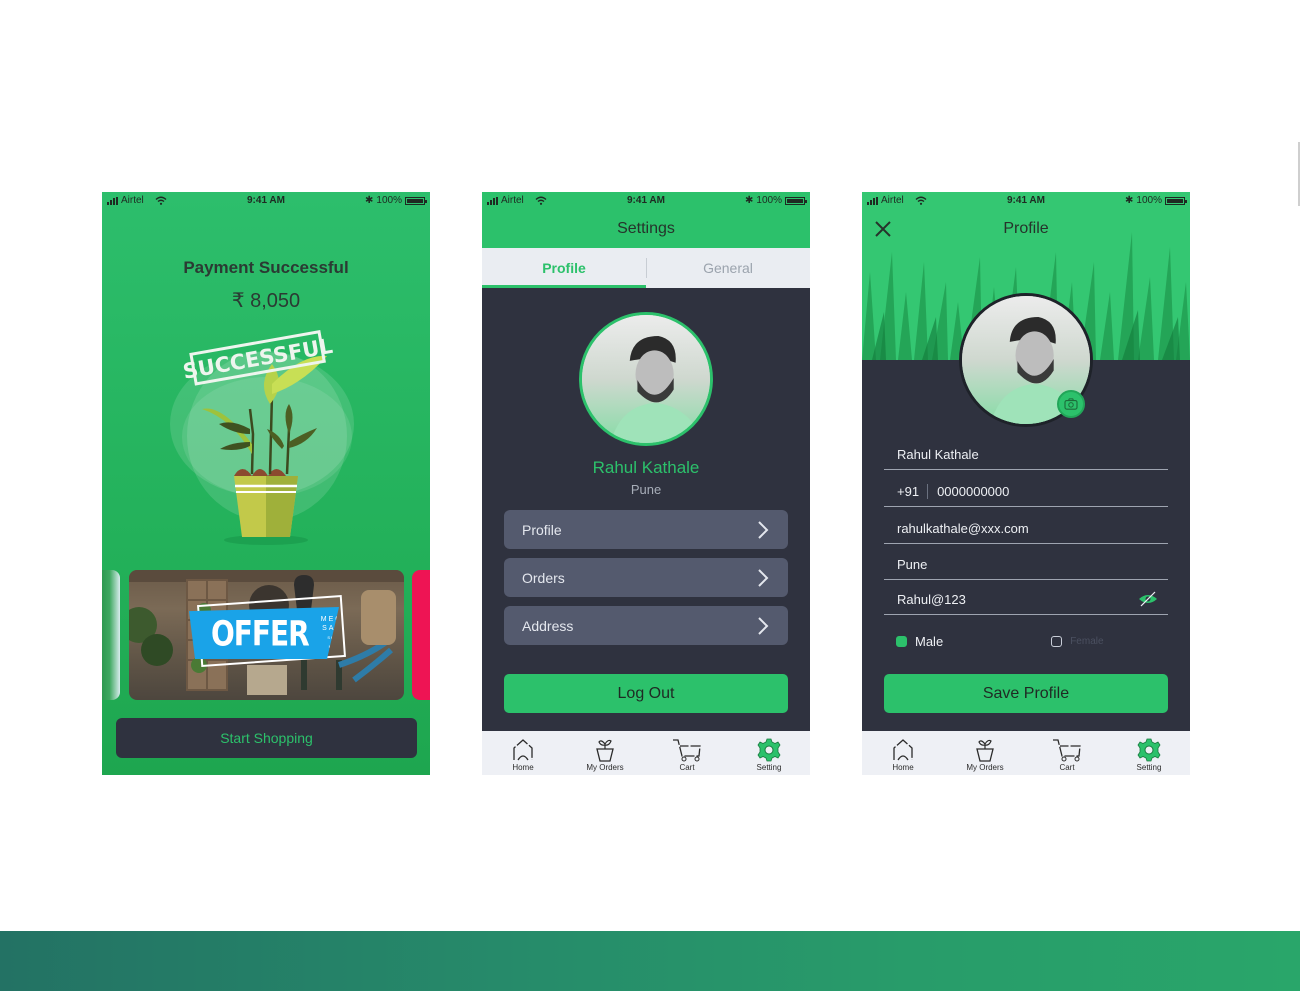 The height and width of the screenshot is (991, 1300). What do you see at coordinates (266, 267) in the screenshot?
I see `payment-title: Payment Successful` at bounding box center [266, 267].